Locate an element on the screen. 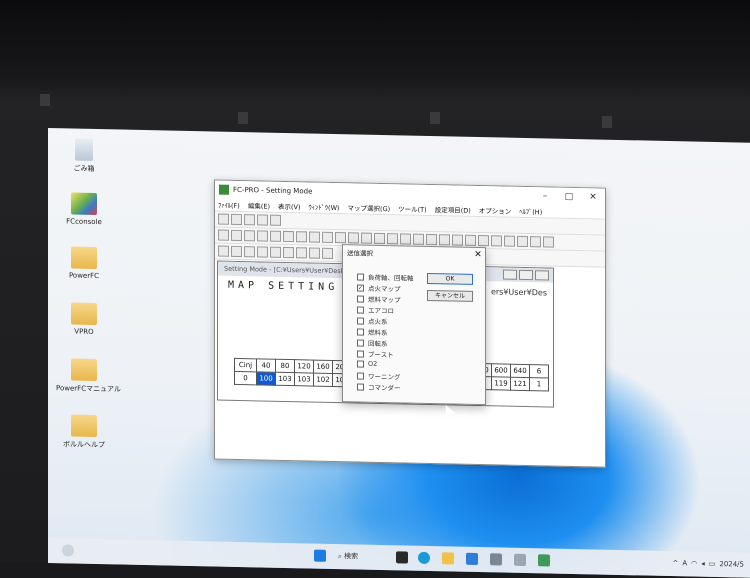 The image size is (750, 578). bulb-icon is located at coordinates (262, 220).